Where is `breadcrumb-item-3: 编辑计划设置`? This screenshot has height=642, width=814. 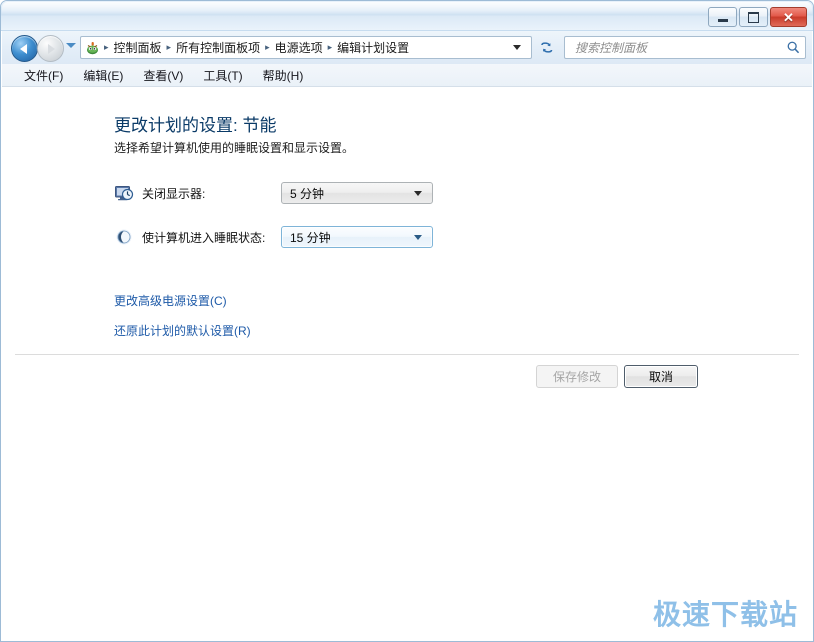 breadcrumb-item-3: 编辑计划设置 is located at coordinates (373, 47).